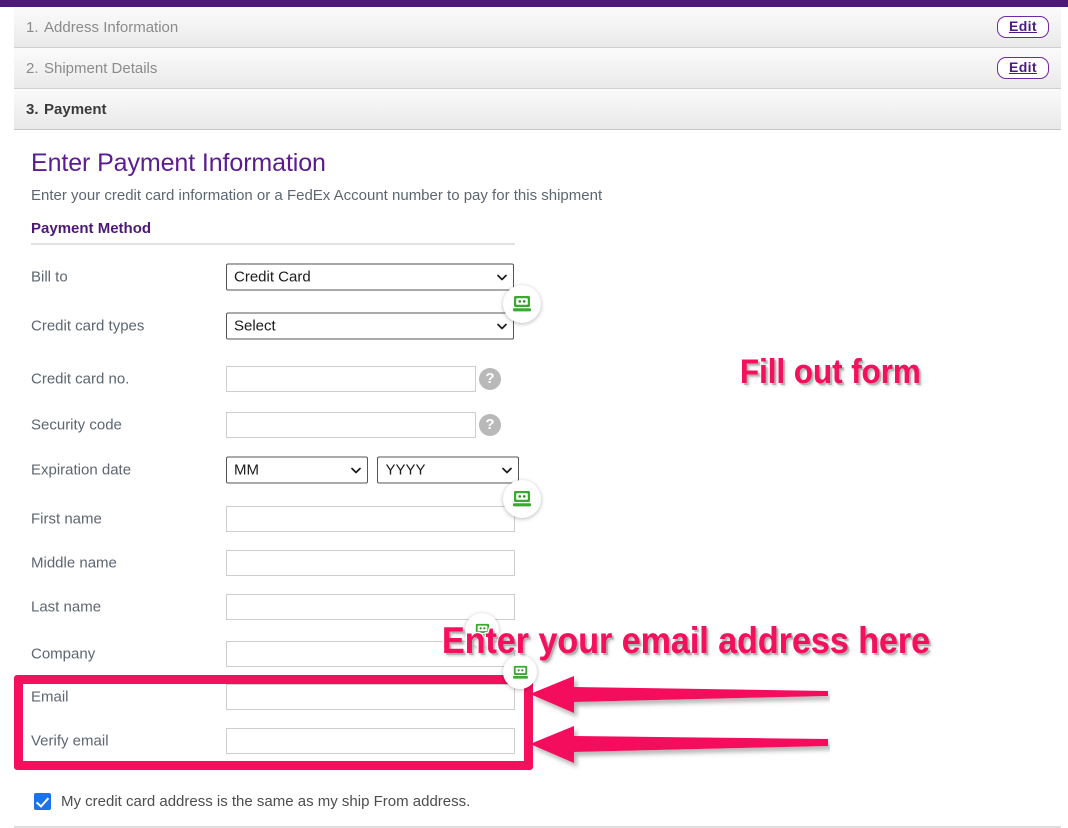 This screenshot has width=1068, height=828. I want to click on label-first-name: First name, so click(66, 519).